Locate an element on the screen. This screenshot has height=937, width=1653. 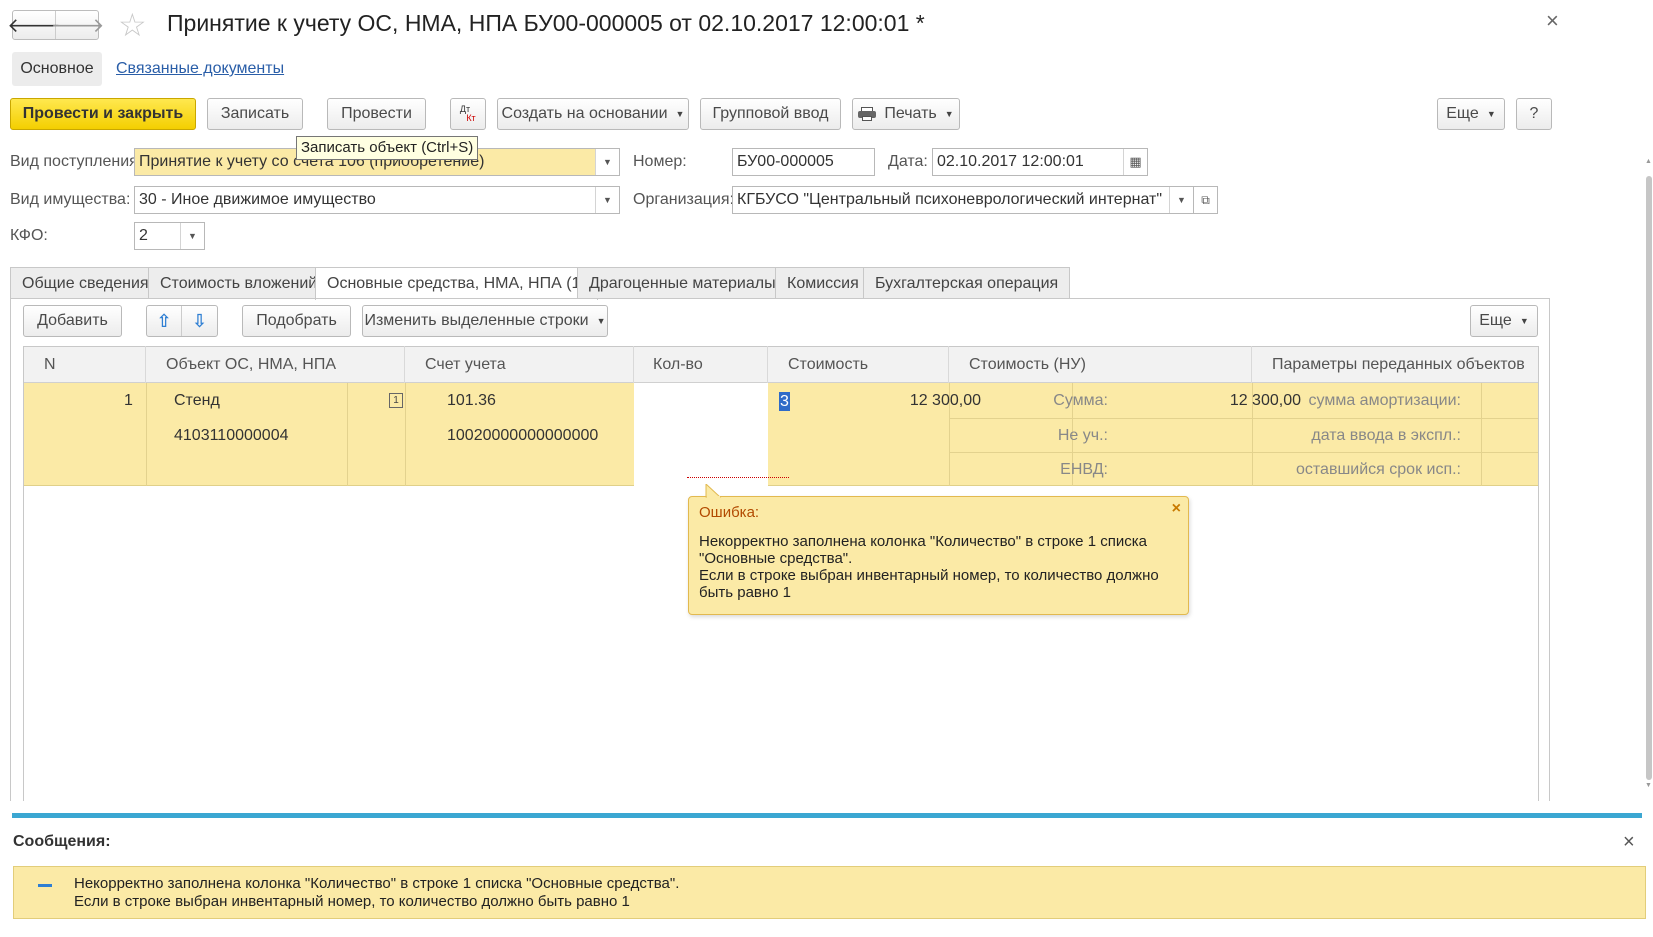
tab-investment-cost-label: Стоимость вложений is located at coordinates (239, 283).